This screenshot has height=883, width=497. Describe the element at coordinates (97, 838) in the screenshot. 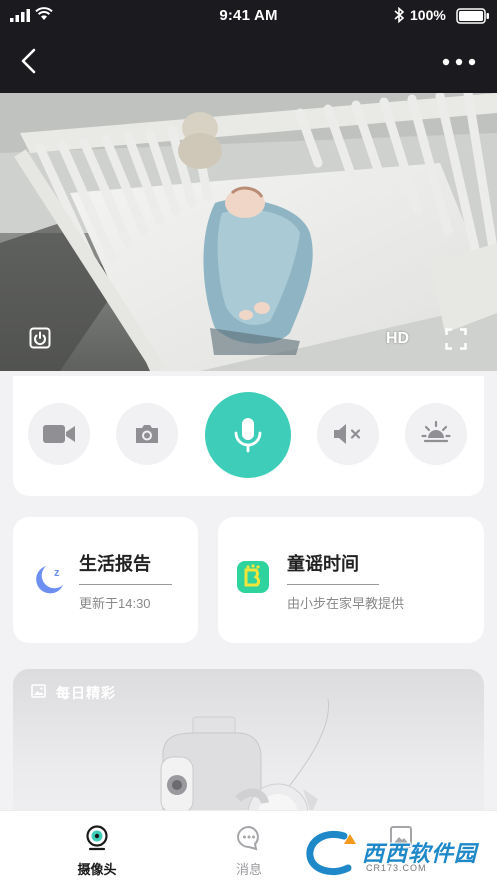

I see `camera-tab-icon` at that location.